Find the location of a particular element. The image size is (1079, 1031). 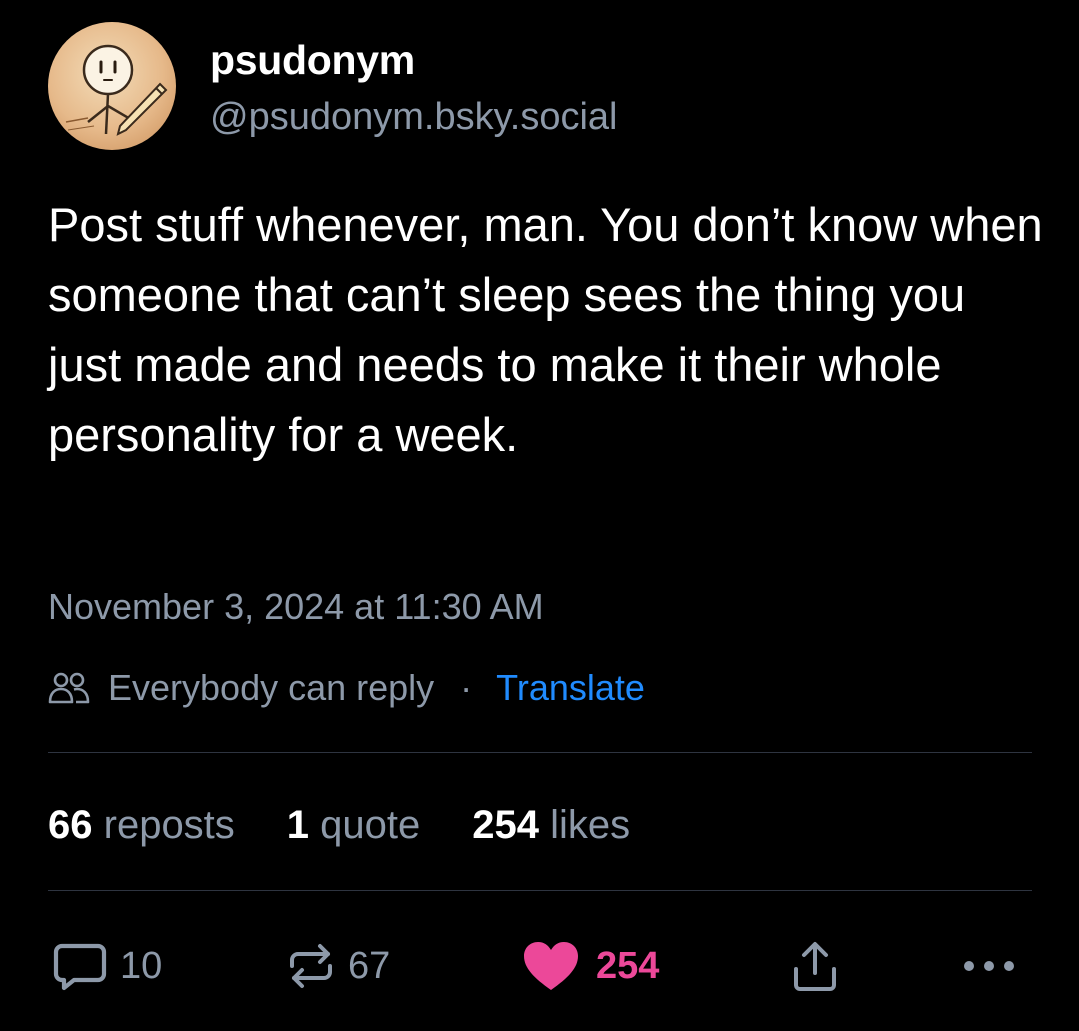

translate-link: Translate is located at coordinates (570, 688).